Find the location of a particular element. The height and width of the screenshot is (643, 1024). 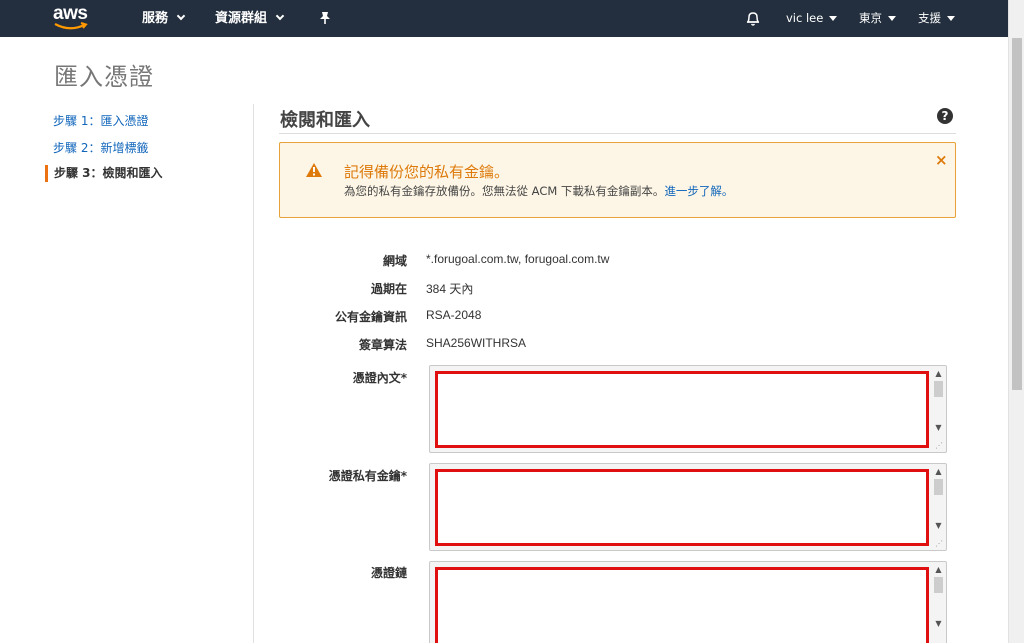

section-divider is located at coordinates (617, 133).